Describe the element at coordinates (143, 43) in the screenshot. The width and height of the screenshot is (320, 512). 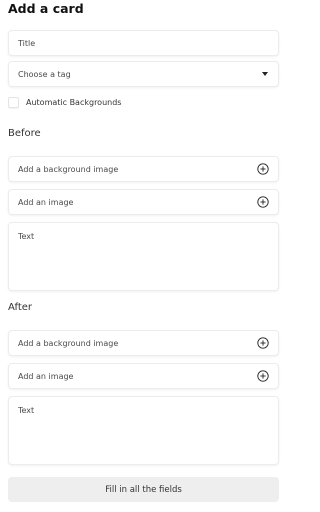
I see `title-input: Title` at that location.